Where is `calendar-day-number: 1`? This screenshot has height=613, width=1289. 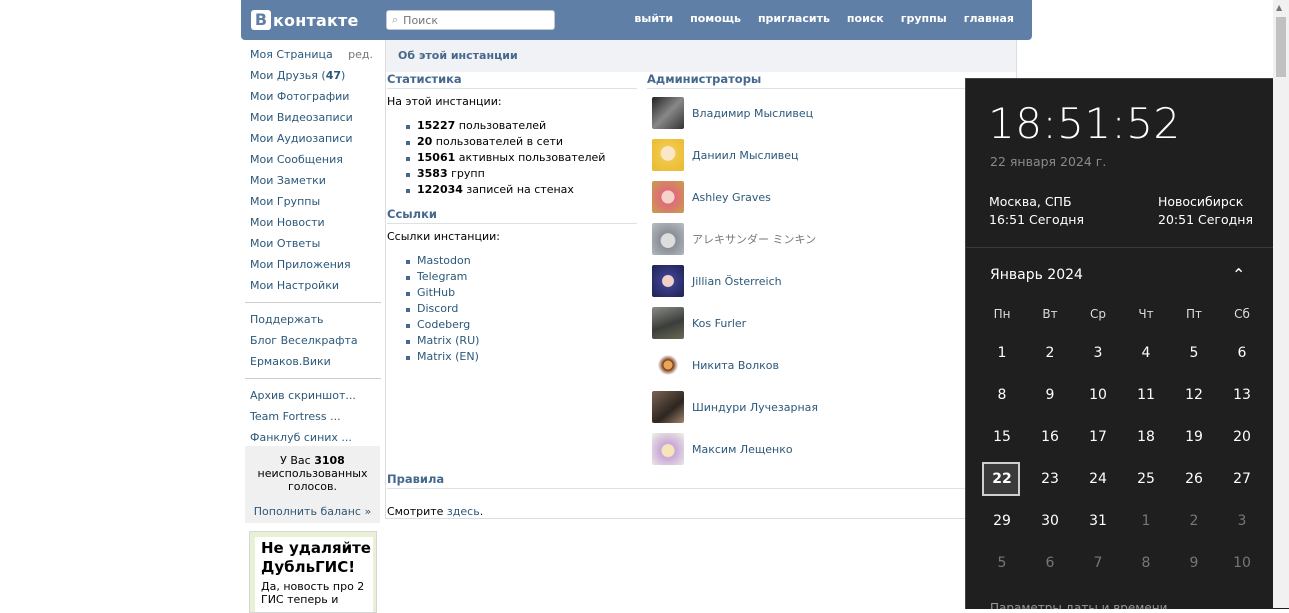
calendar-day-number: 1 is located at coordinates (1002, 353).